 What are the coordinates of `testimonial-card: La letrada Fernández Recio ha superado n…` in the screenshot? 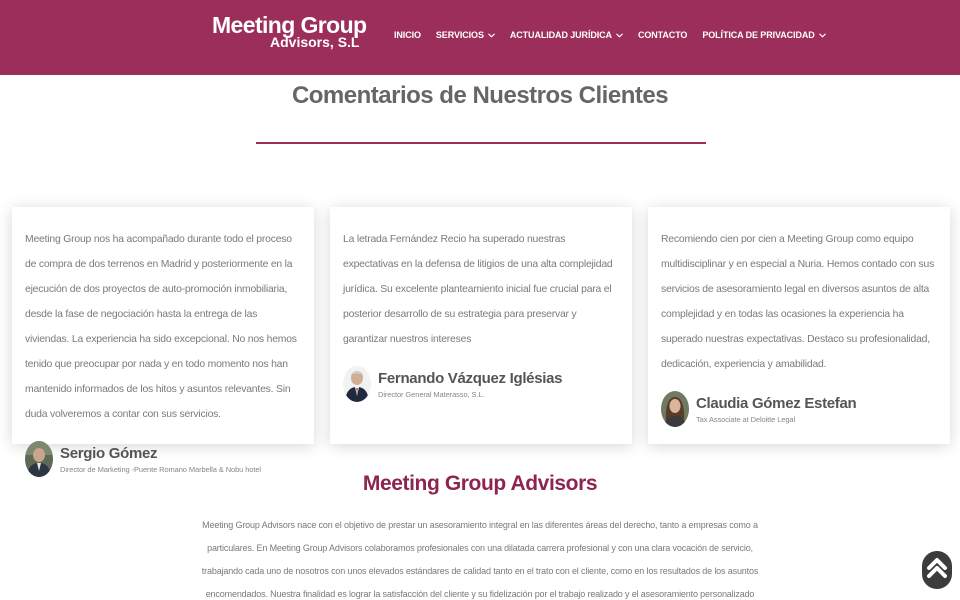 It's located at (481, 325).